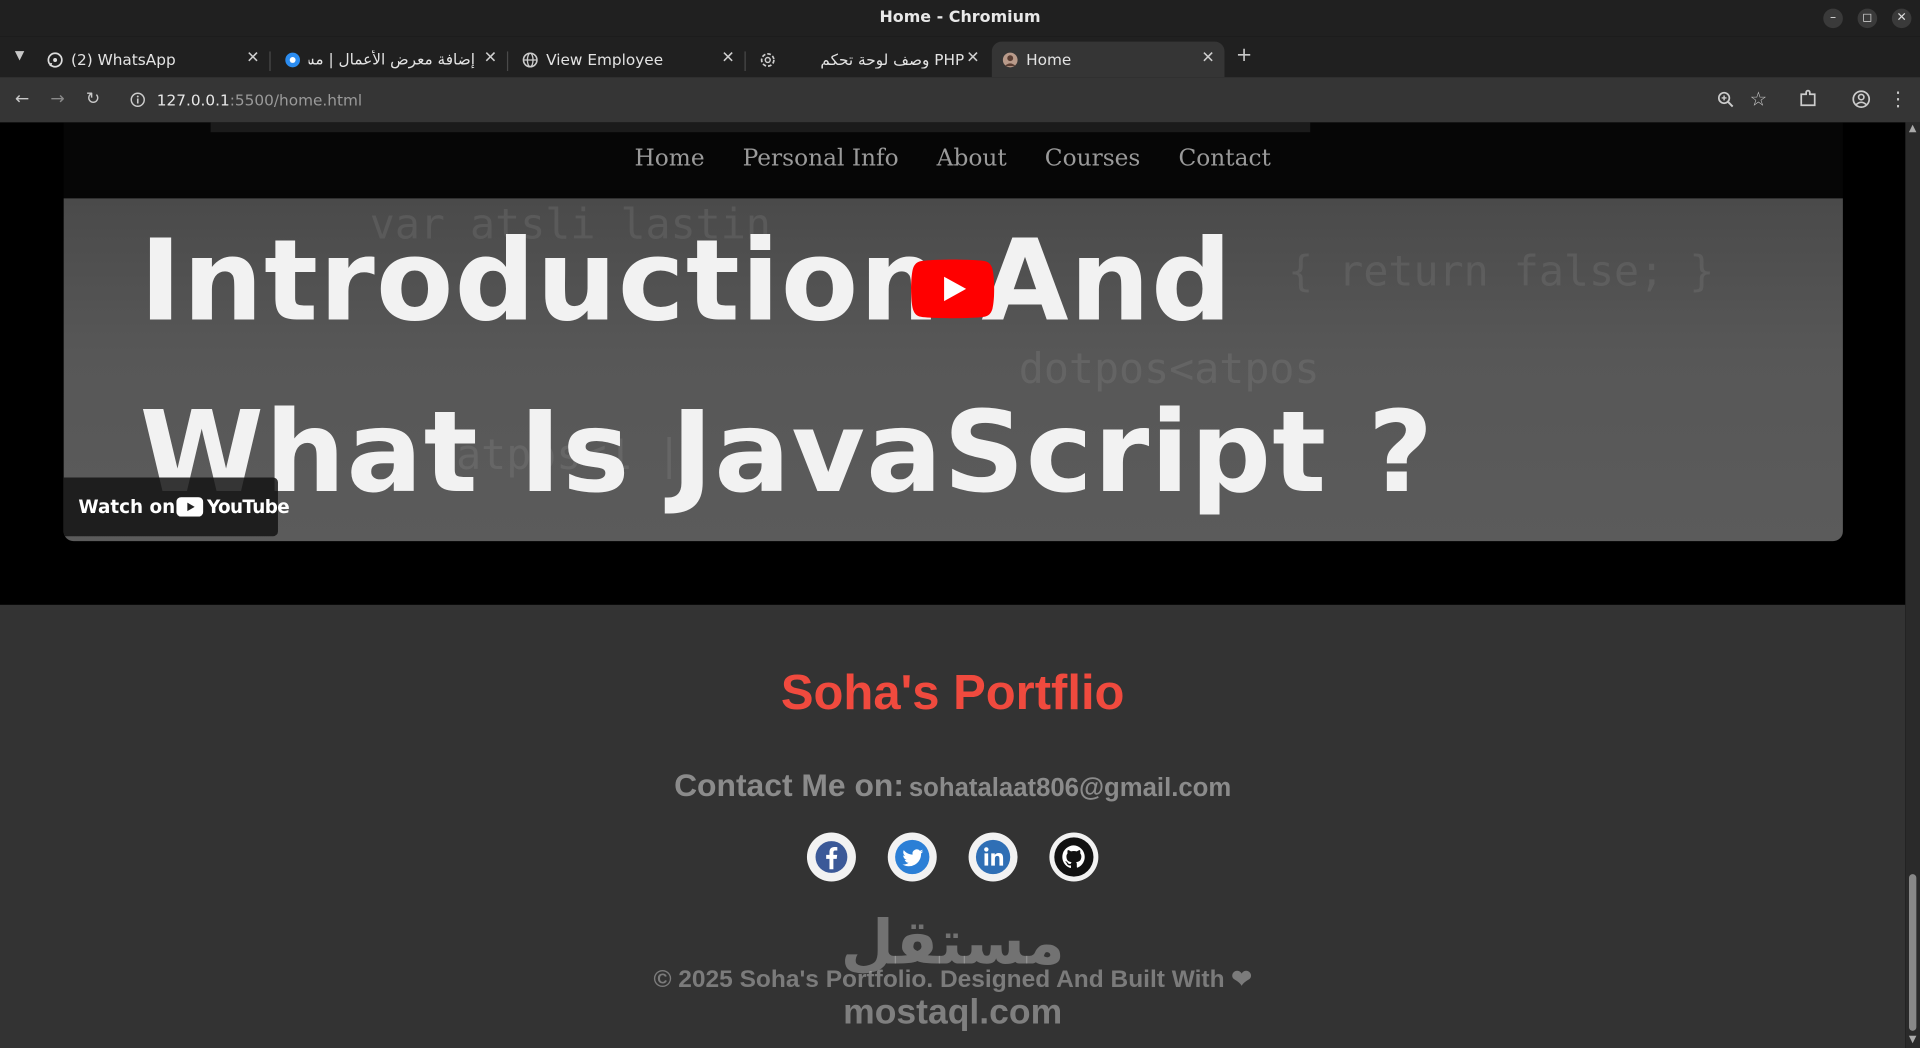  I want to click on video-thumbnail-title: Introduction And, so click(686, 281).